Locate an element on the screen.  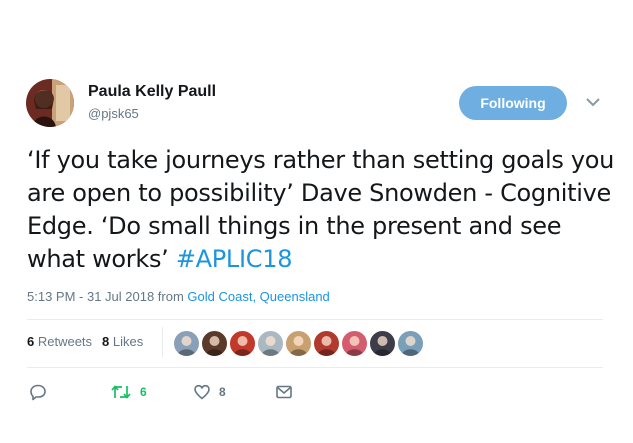
author-photo is located at coordinates (50, 103).